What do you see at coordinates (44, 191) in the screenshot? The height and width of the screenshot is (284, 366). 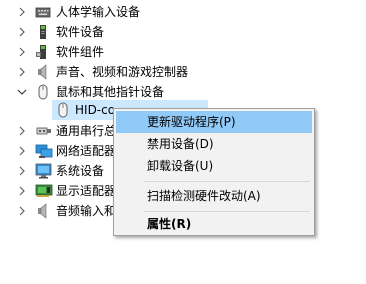 I see `display-adapter-icon` at bounding box center [44, 191].